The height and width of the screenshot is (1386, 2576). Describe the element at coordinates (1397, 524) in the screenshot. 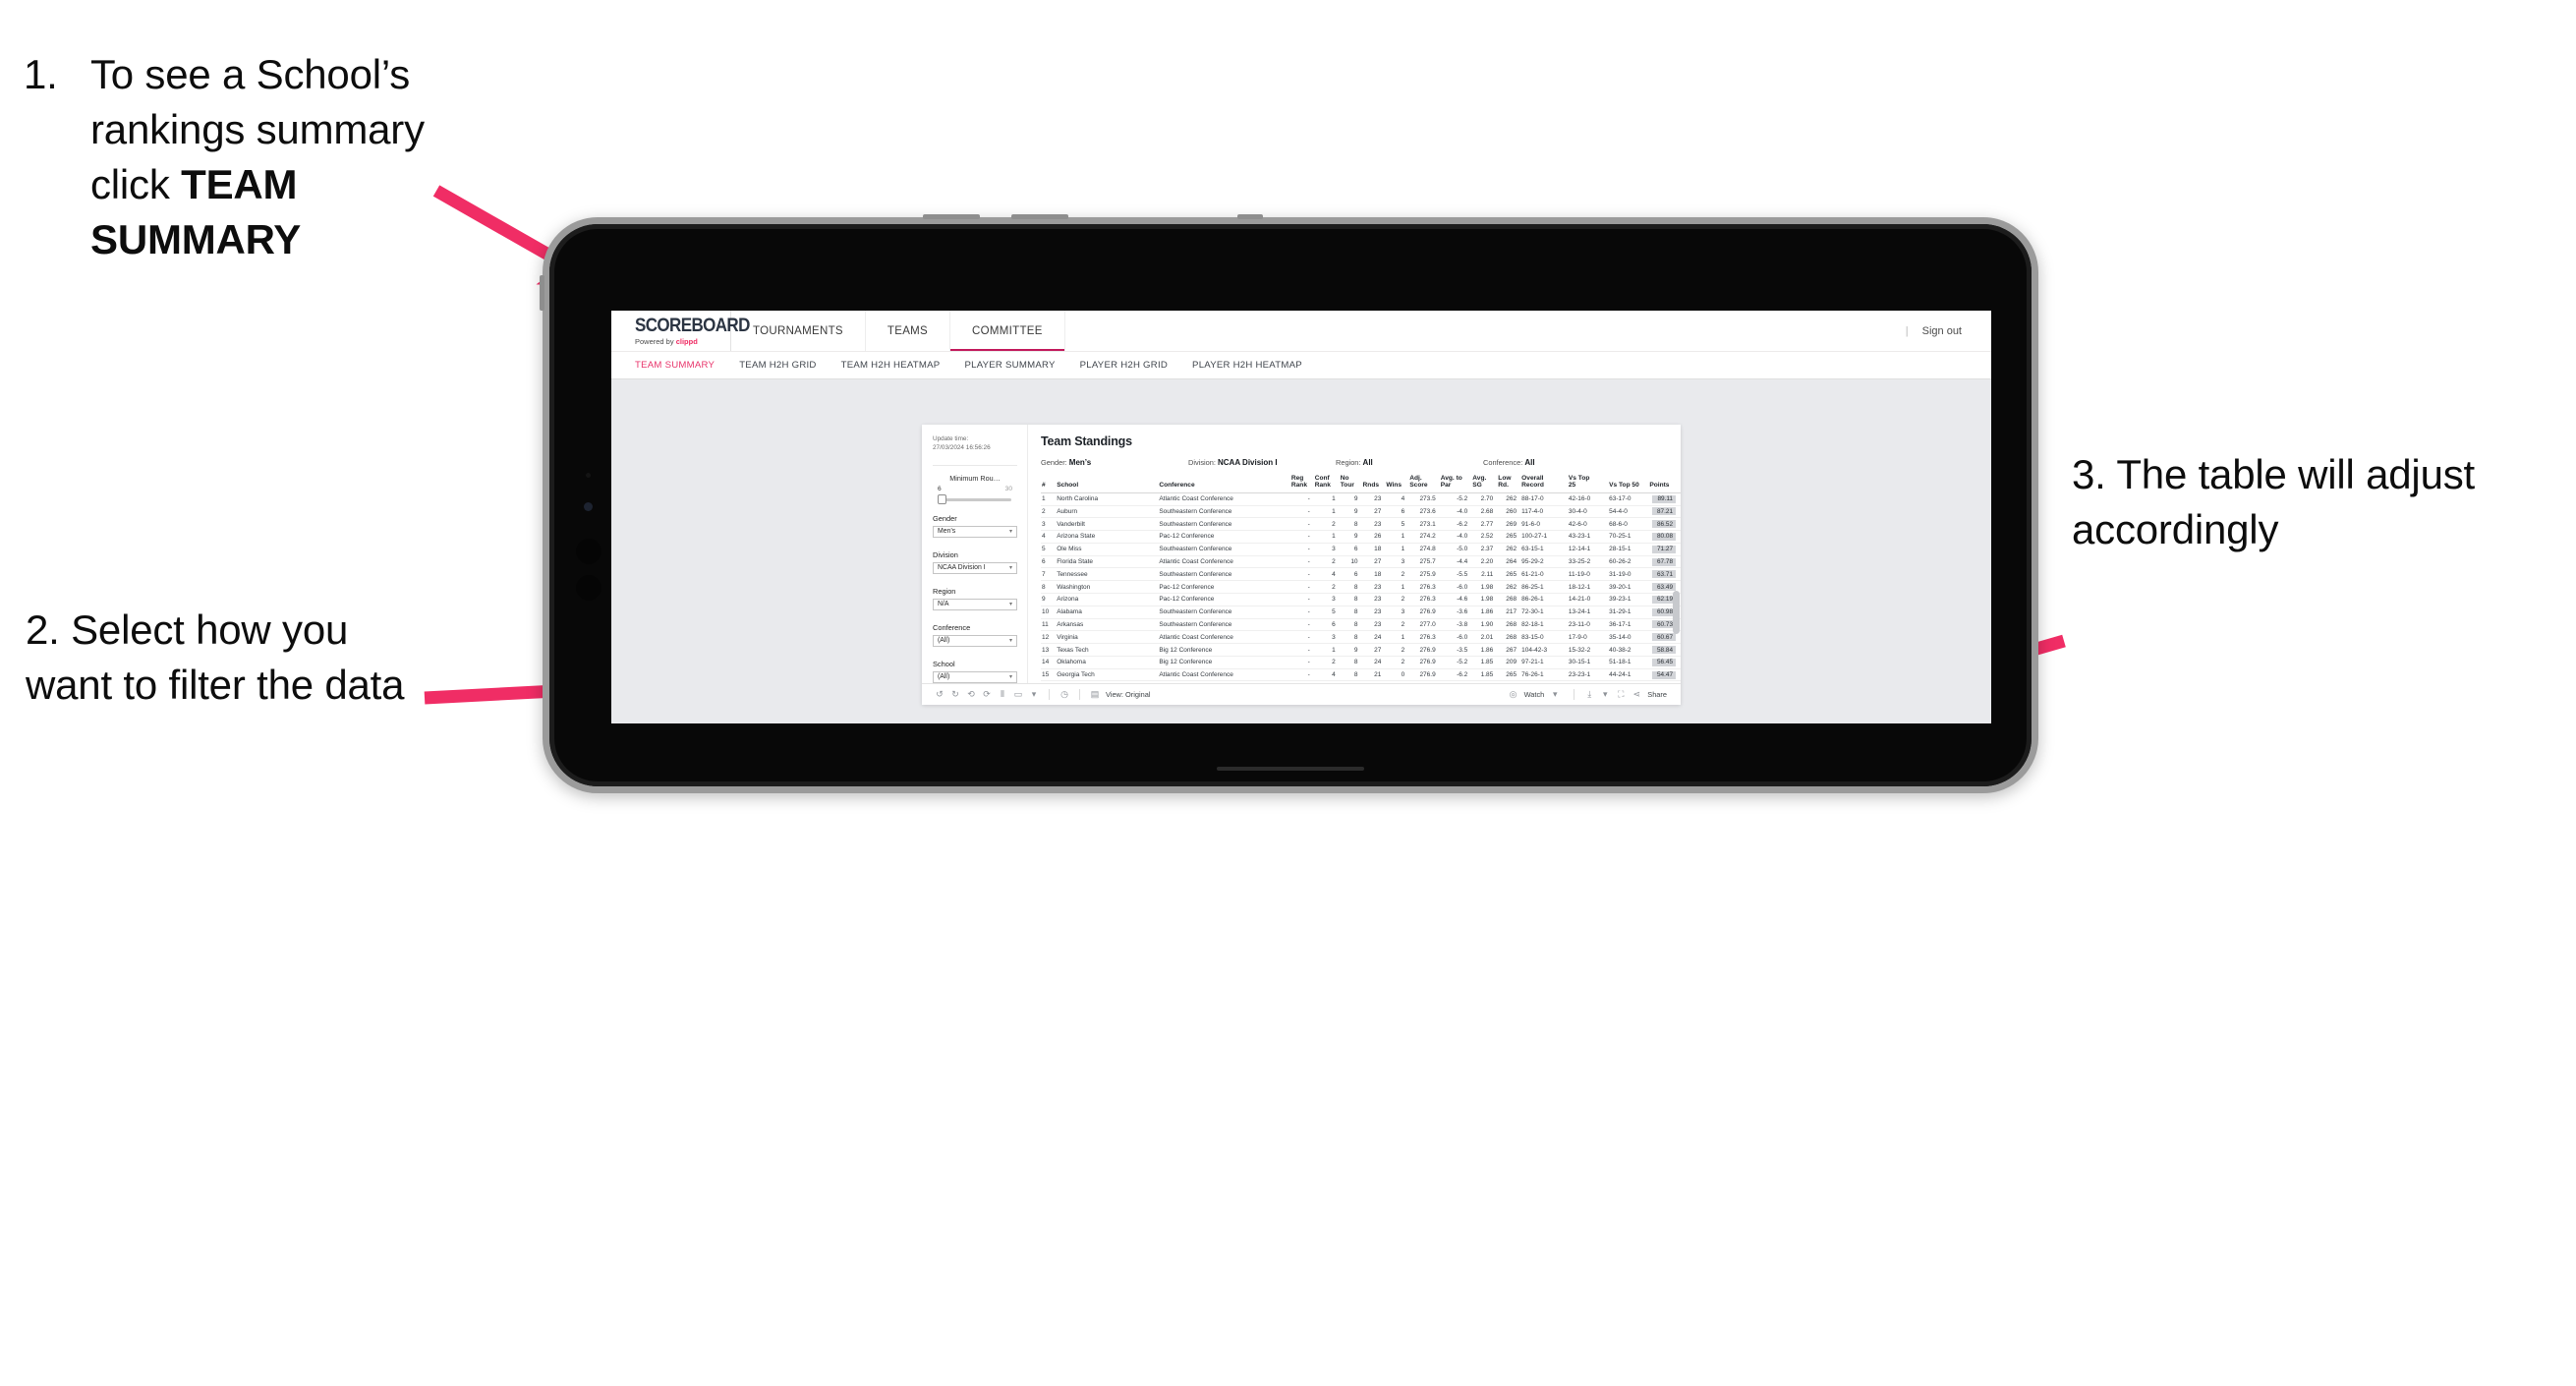

I see `table-cell: 5` at that location.